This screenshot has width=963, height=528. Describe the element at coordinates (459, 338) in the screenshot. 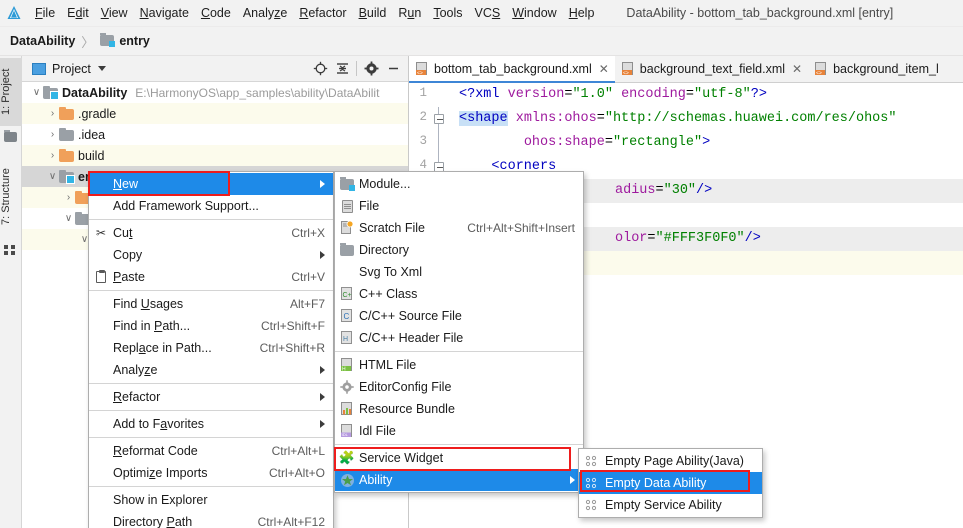

I see `submenu-item-c-header-file: H C/C++ Header File` at that location.